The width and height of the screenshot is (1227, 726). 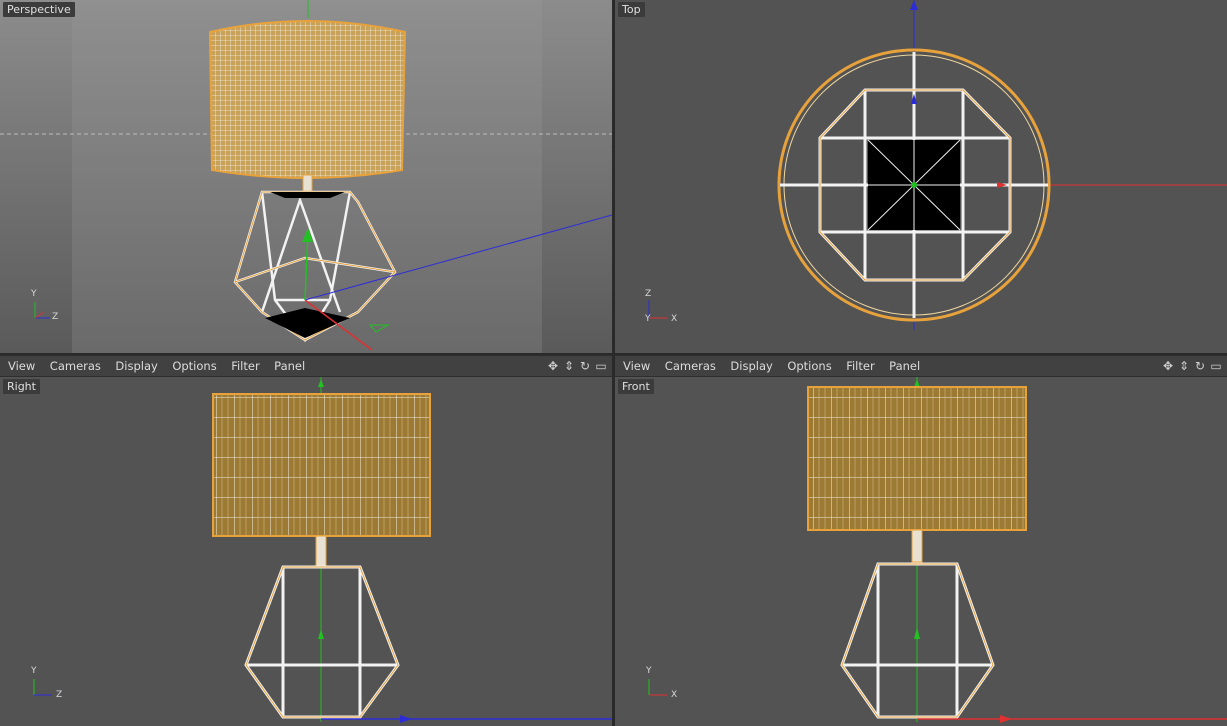 I want to click on viewport-label: Right, so click(x=21, y=386).